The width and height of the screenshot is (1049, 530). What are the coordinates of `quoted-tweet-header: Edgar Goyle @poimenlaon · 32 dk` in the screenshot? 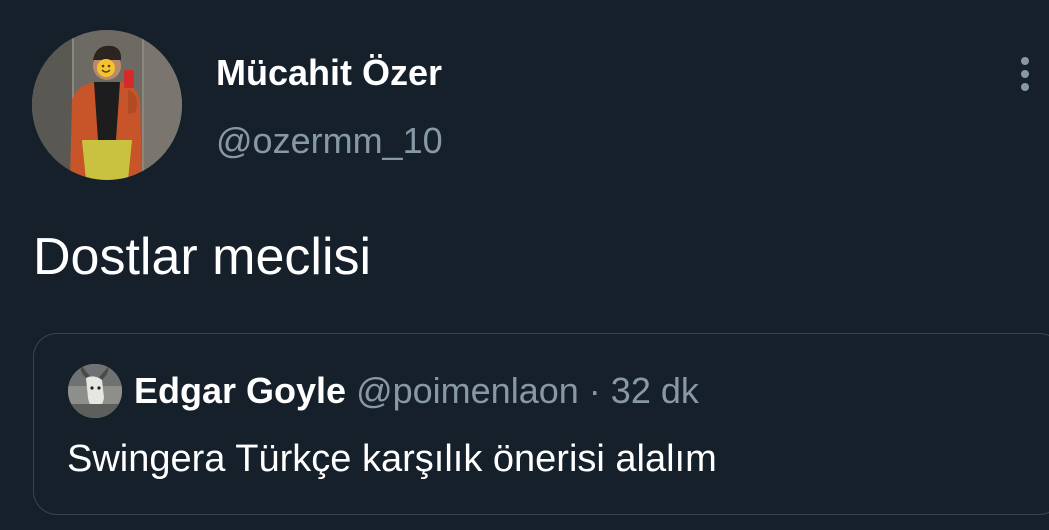 It's located at (416, 391).